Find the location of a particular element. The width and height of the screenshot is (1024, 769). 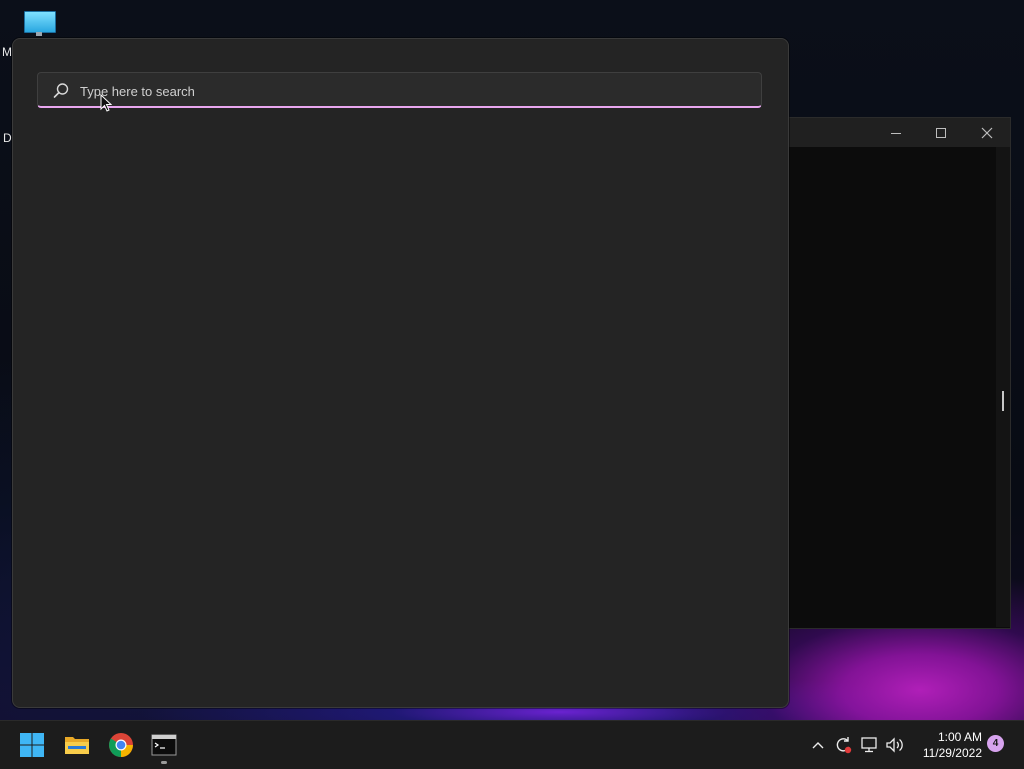

terminal-button is located at coordinates (164, 745).